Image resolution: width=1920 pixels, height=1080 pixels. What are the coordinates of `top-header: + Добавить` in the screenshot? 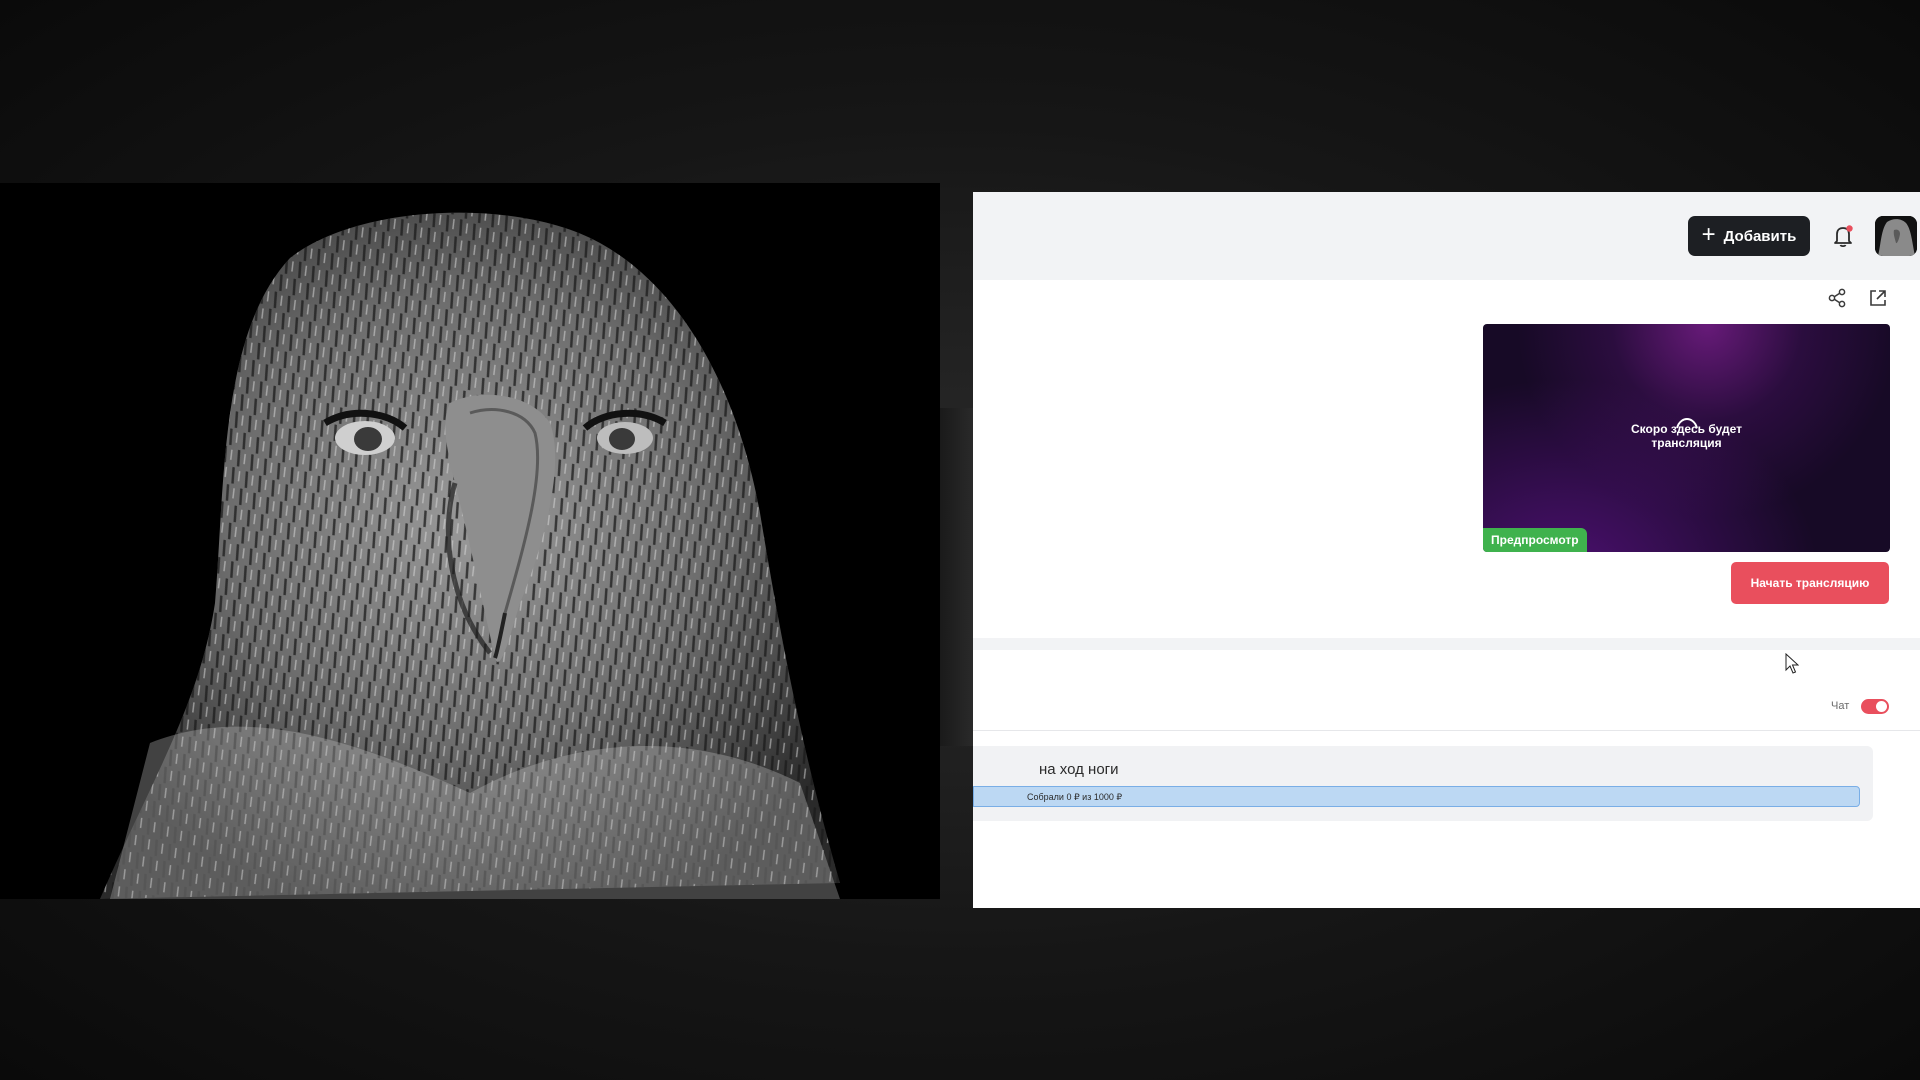 It's located at (1446, 236).